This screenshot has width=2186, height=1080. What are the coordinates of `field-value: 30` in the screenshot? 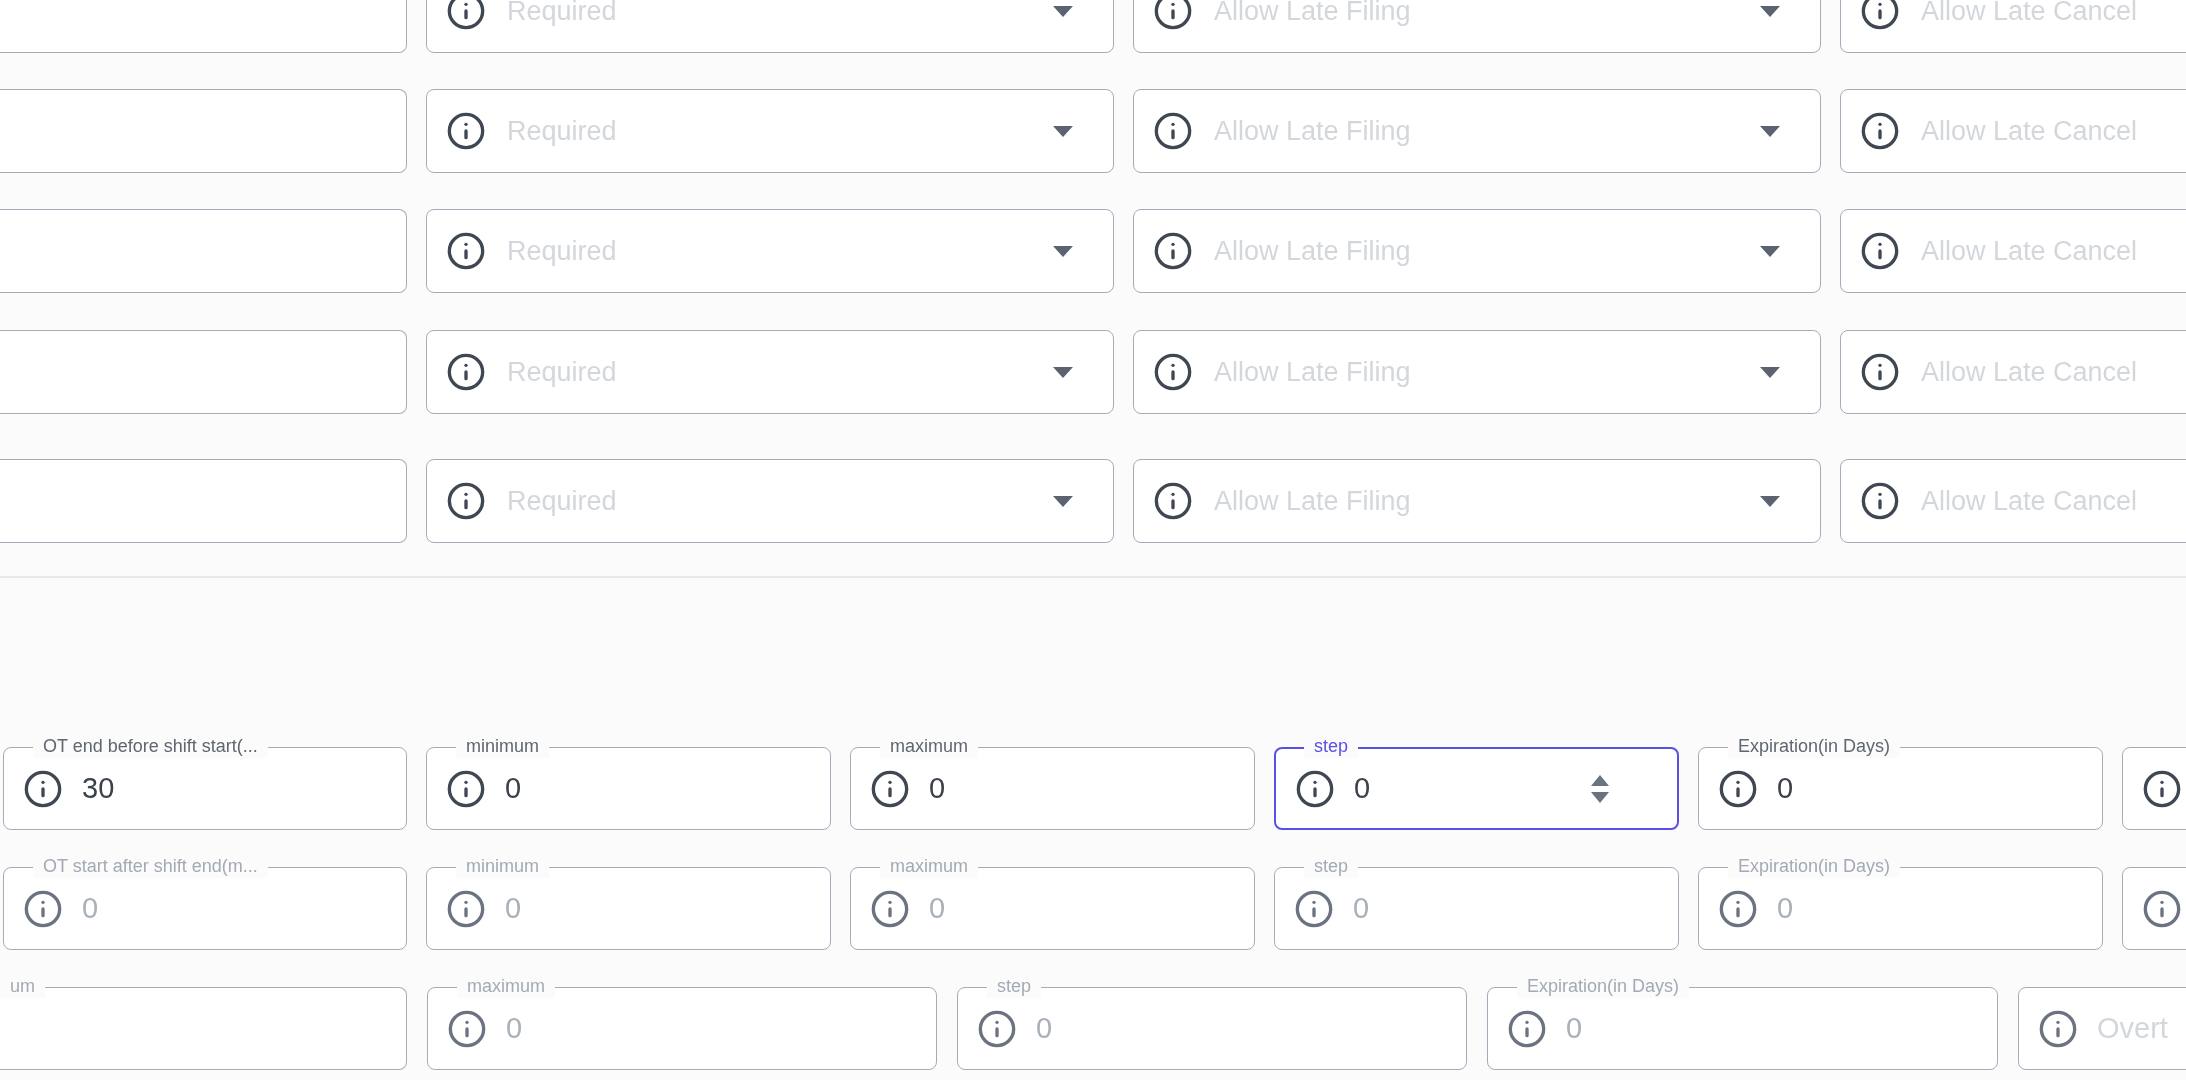 It's located at (99, 788).